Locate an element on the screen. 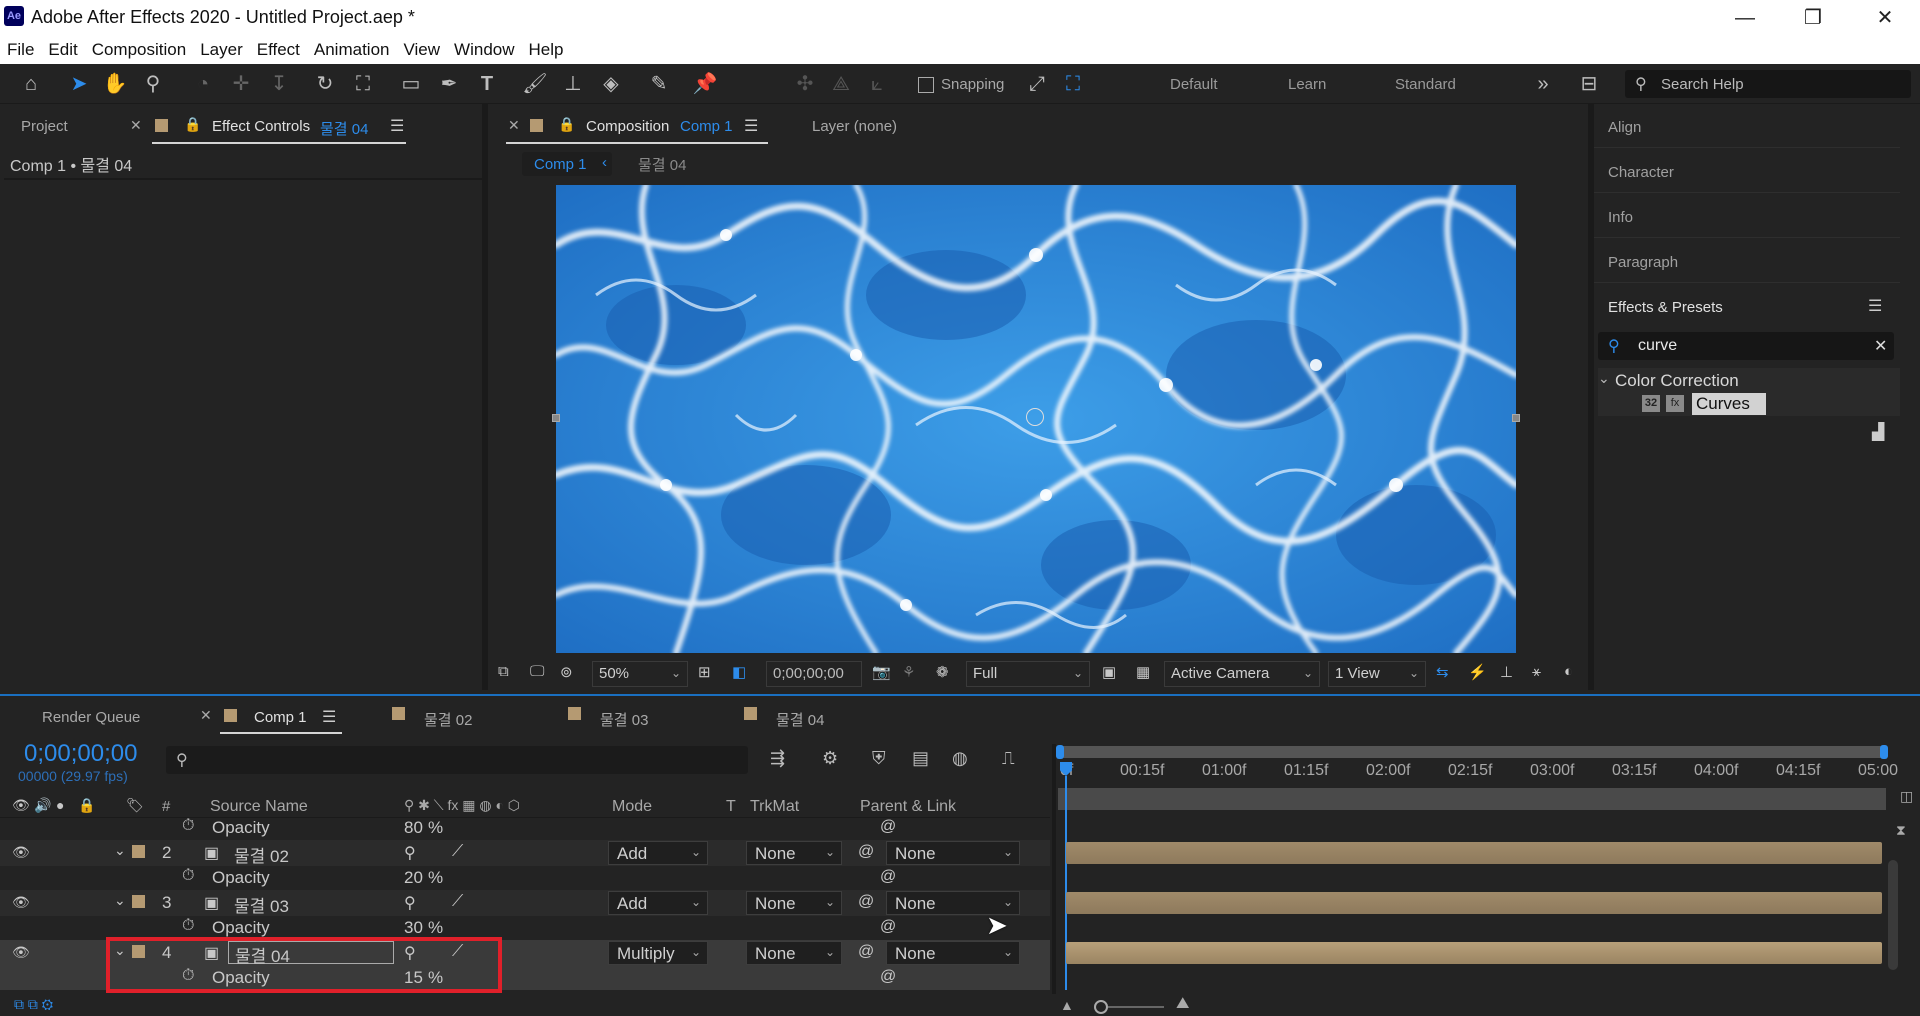  motion-blur-icon: ◍ is located at coordinates (960, 758).